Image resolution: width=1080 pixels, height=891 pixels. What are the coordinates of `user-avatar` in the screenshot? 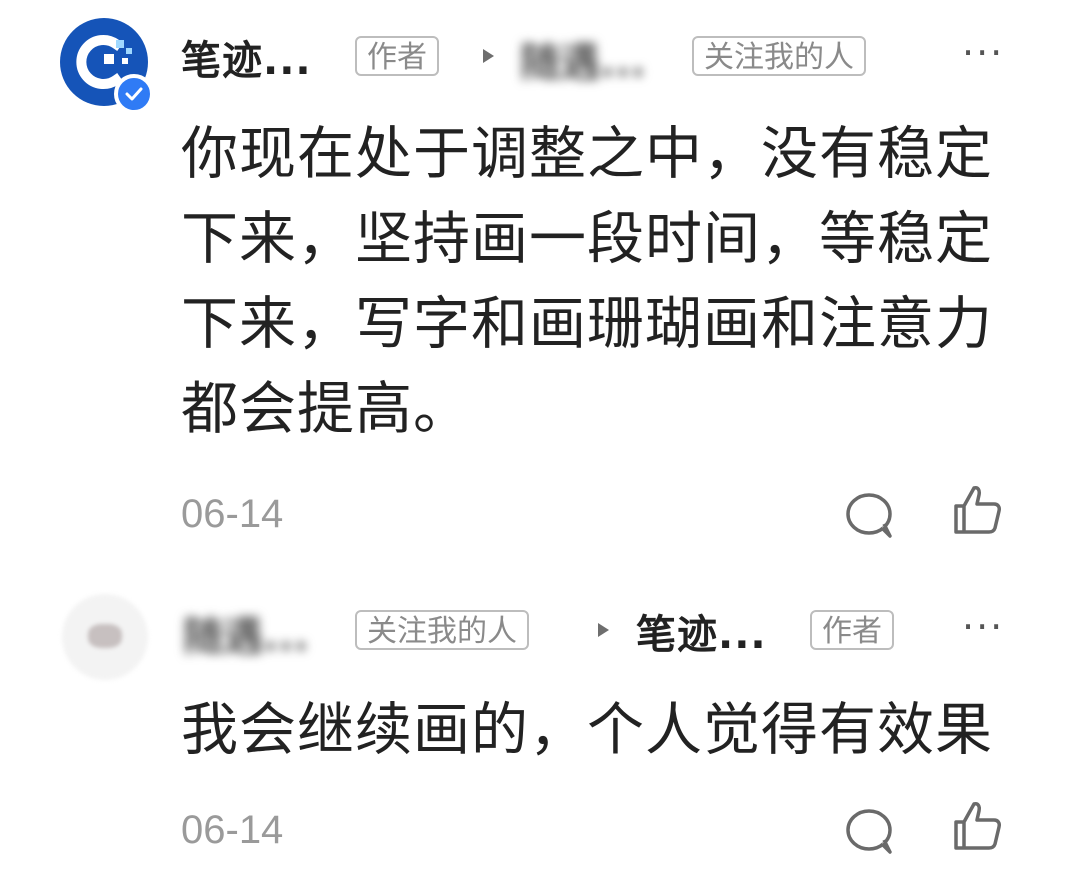 It's located at (105, 637).